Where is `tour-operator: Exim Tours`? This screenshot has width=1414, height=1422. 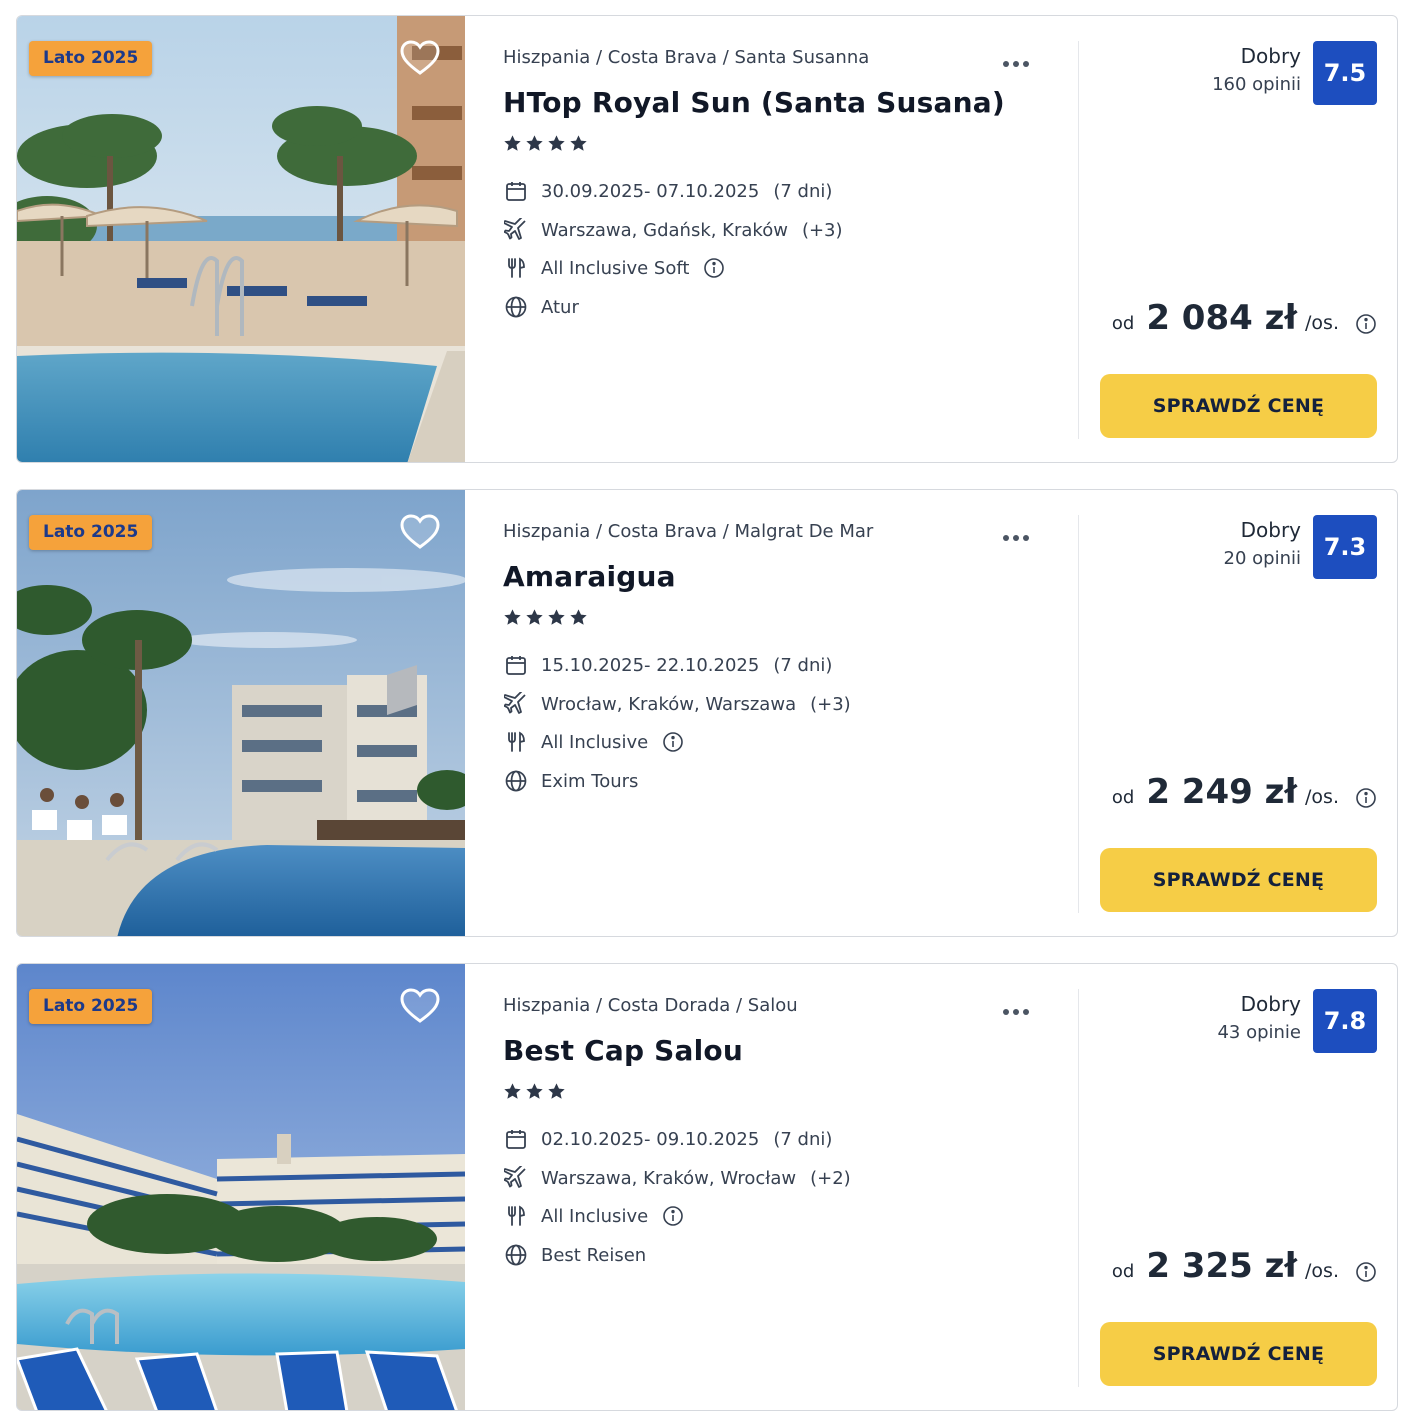
tour-operator: Exim Tours is located at coordinates (590, 781).